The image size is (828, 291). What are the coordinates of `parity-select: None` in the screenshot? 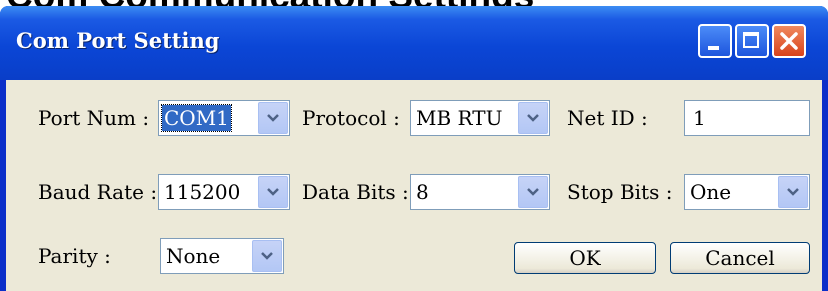 It's located at (222, 256).